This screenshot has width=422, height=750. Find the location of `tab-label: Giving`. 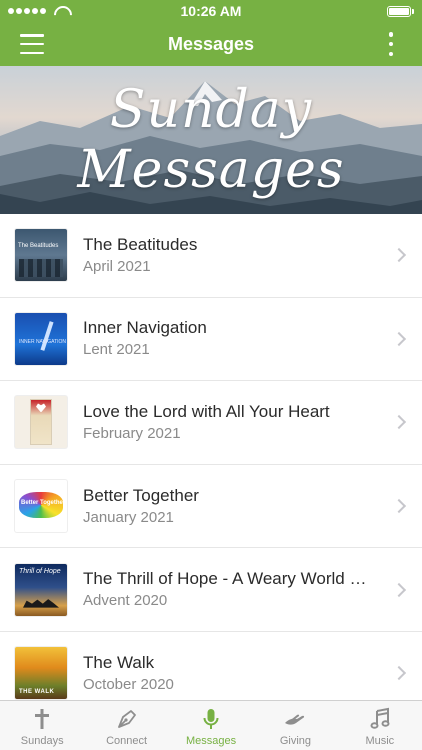

tab-label: Giving is located at coordinates (295, 741).